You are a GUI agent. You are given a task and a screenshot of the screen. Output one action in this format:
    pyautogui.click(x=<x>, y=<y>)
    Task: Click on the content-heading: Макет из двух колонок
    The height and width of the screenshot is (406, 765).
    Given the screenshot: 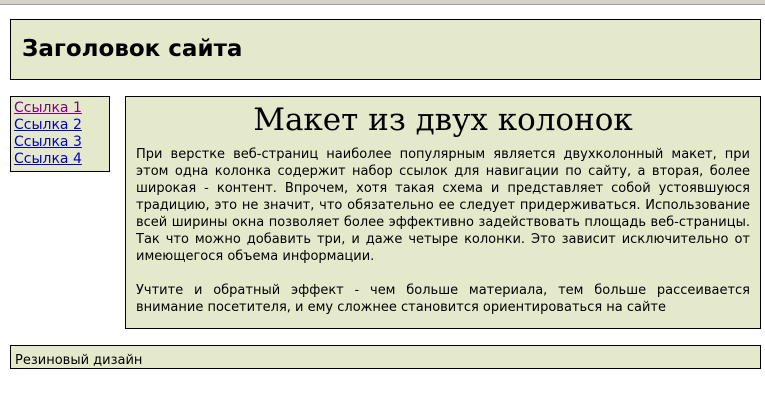 What is the action you would take?
    pyautogui.click(x=443, y=120)
    